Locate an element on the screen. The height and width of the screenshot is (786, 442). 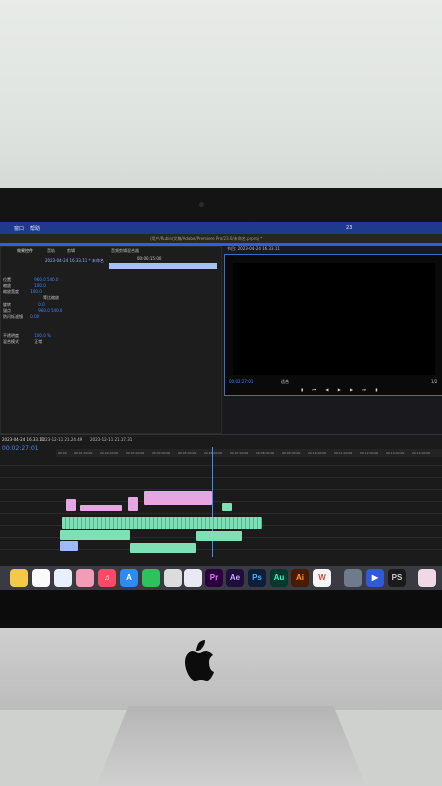
downloads-icon: ▶ is located at coordinates (375, 578).